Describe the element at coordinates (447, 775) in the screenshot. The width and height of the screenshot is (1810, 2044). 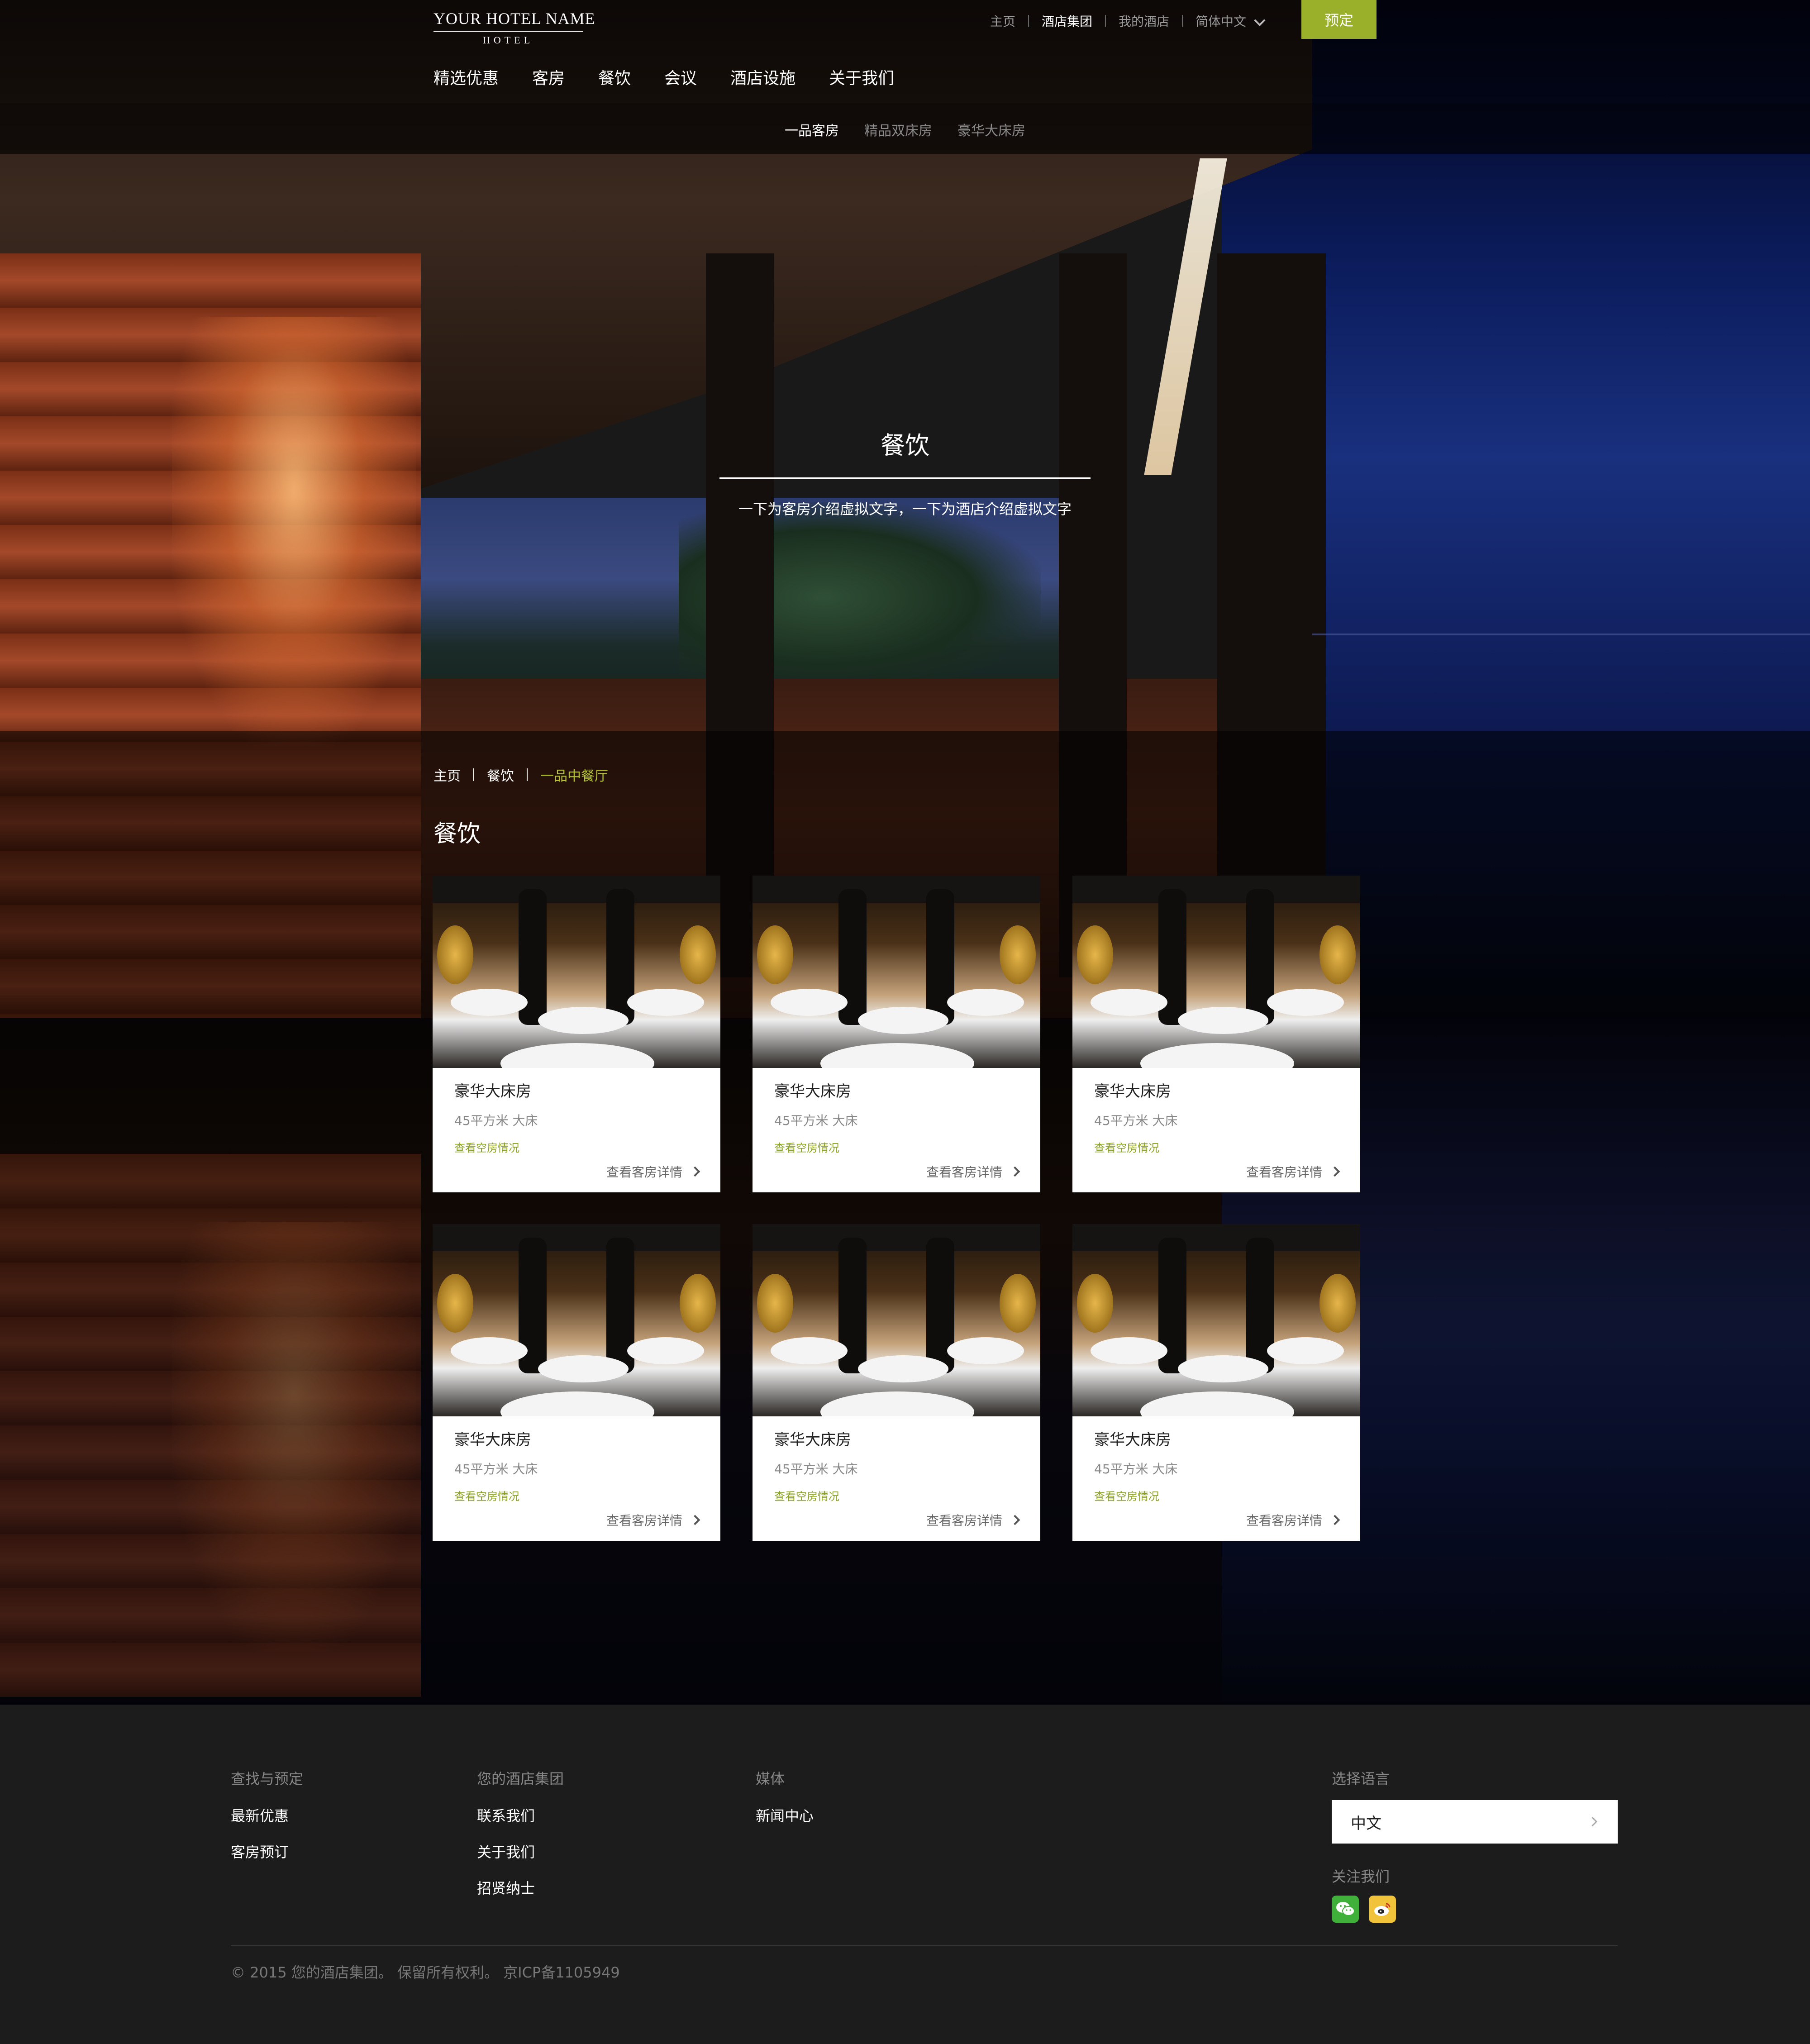
I see `breadcrumb-home: 主页` at that location.